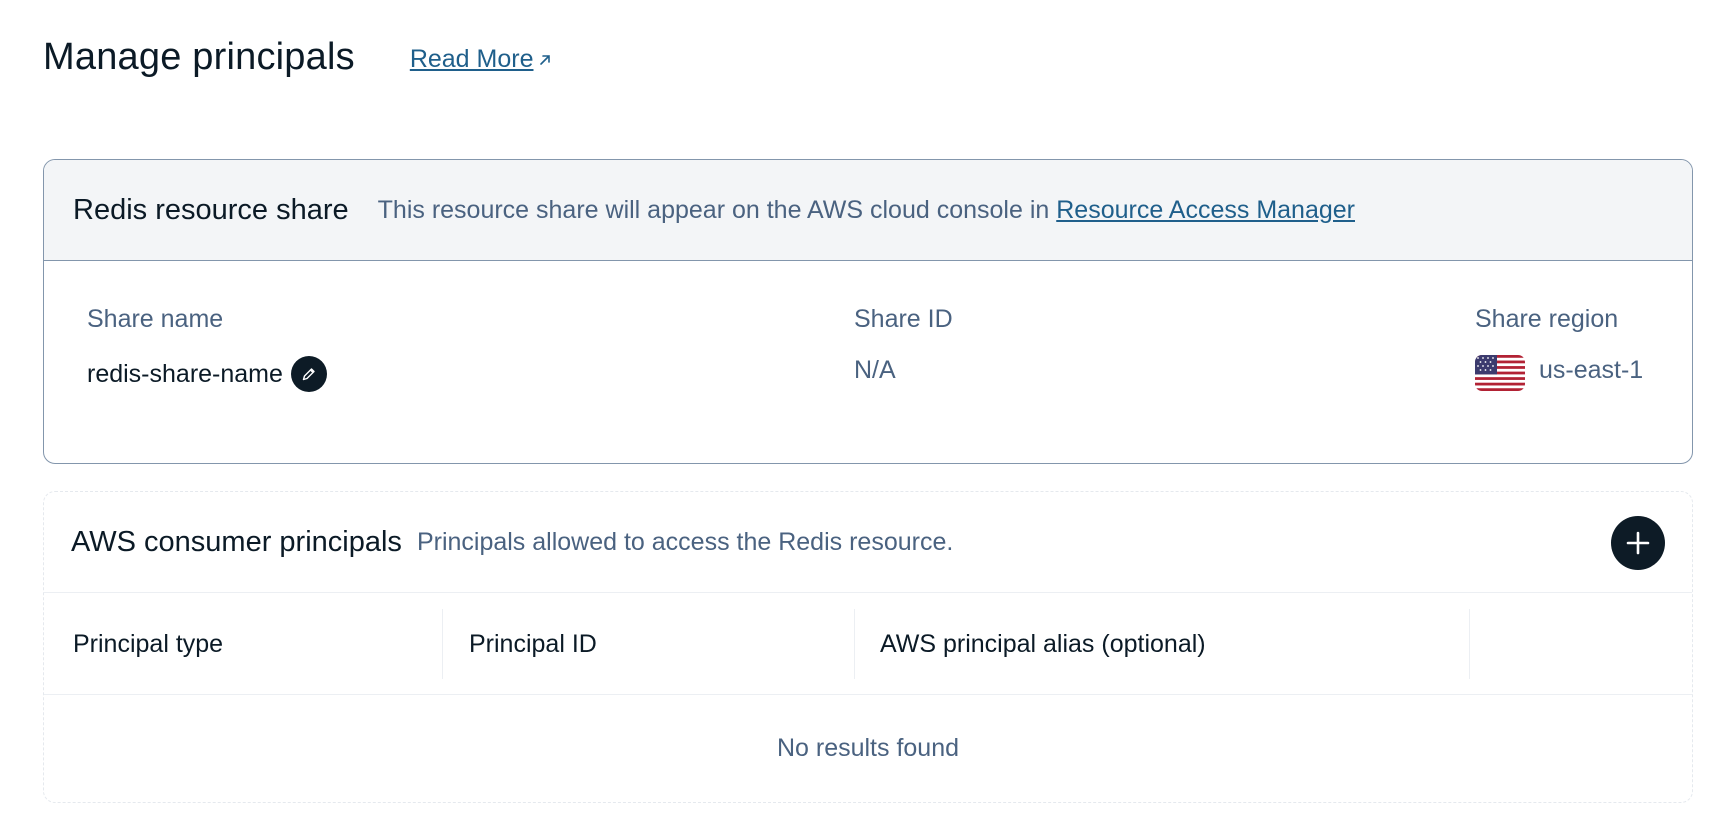 Image resolution: width=1730 pixels, height=840 pixels. I want to click on pencil-icon, so click(308, 374).